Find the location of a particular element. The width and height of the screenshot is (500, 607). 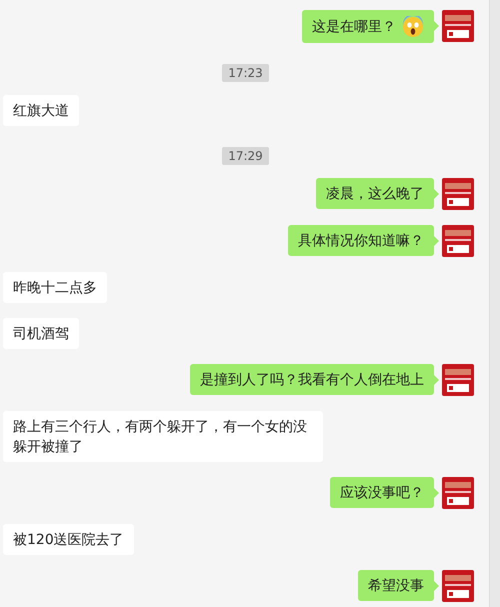

scrollbar is located at coordinates (494, 303).